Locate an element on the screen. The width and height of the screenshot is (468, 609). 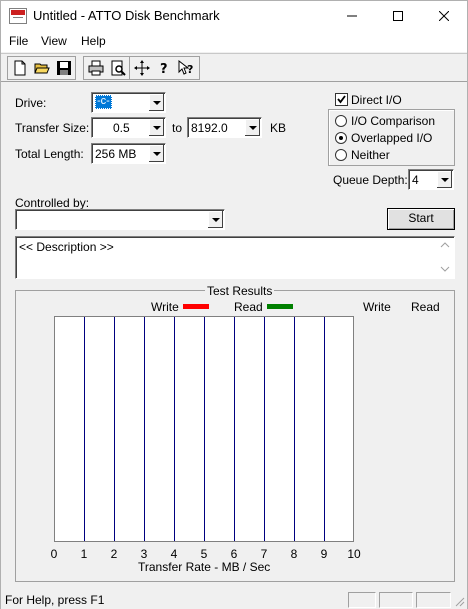
queue-depth-label: Queue Depth: is located at coordinates (370, 180).